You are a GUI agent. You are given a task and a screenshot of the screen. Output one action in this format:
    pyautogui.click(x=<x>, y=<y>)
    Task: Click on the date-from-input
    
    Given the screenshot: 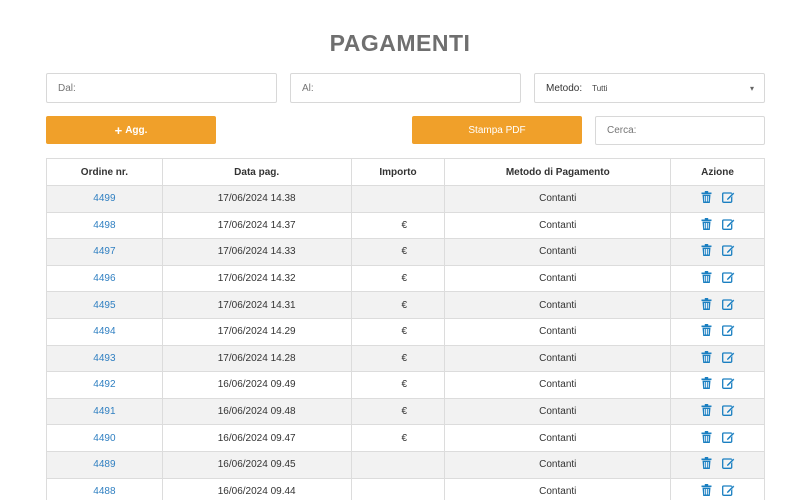 What is the action you would take?
    pyautogui.click(x=167, y=88)
    